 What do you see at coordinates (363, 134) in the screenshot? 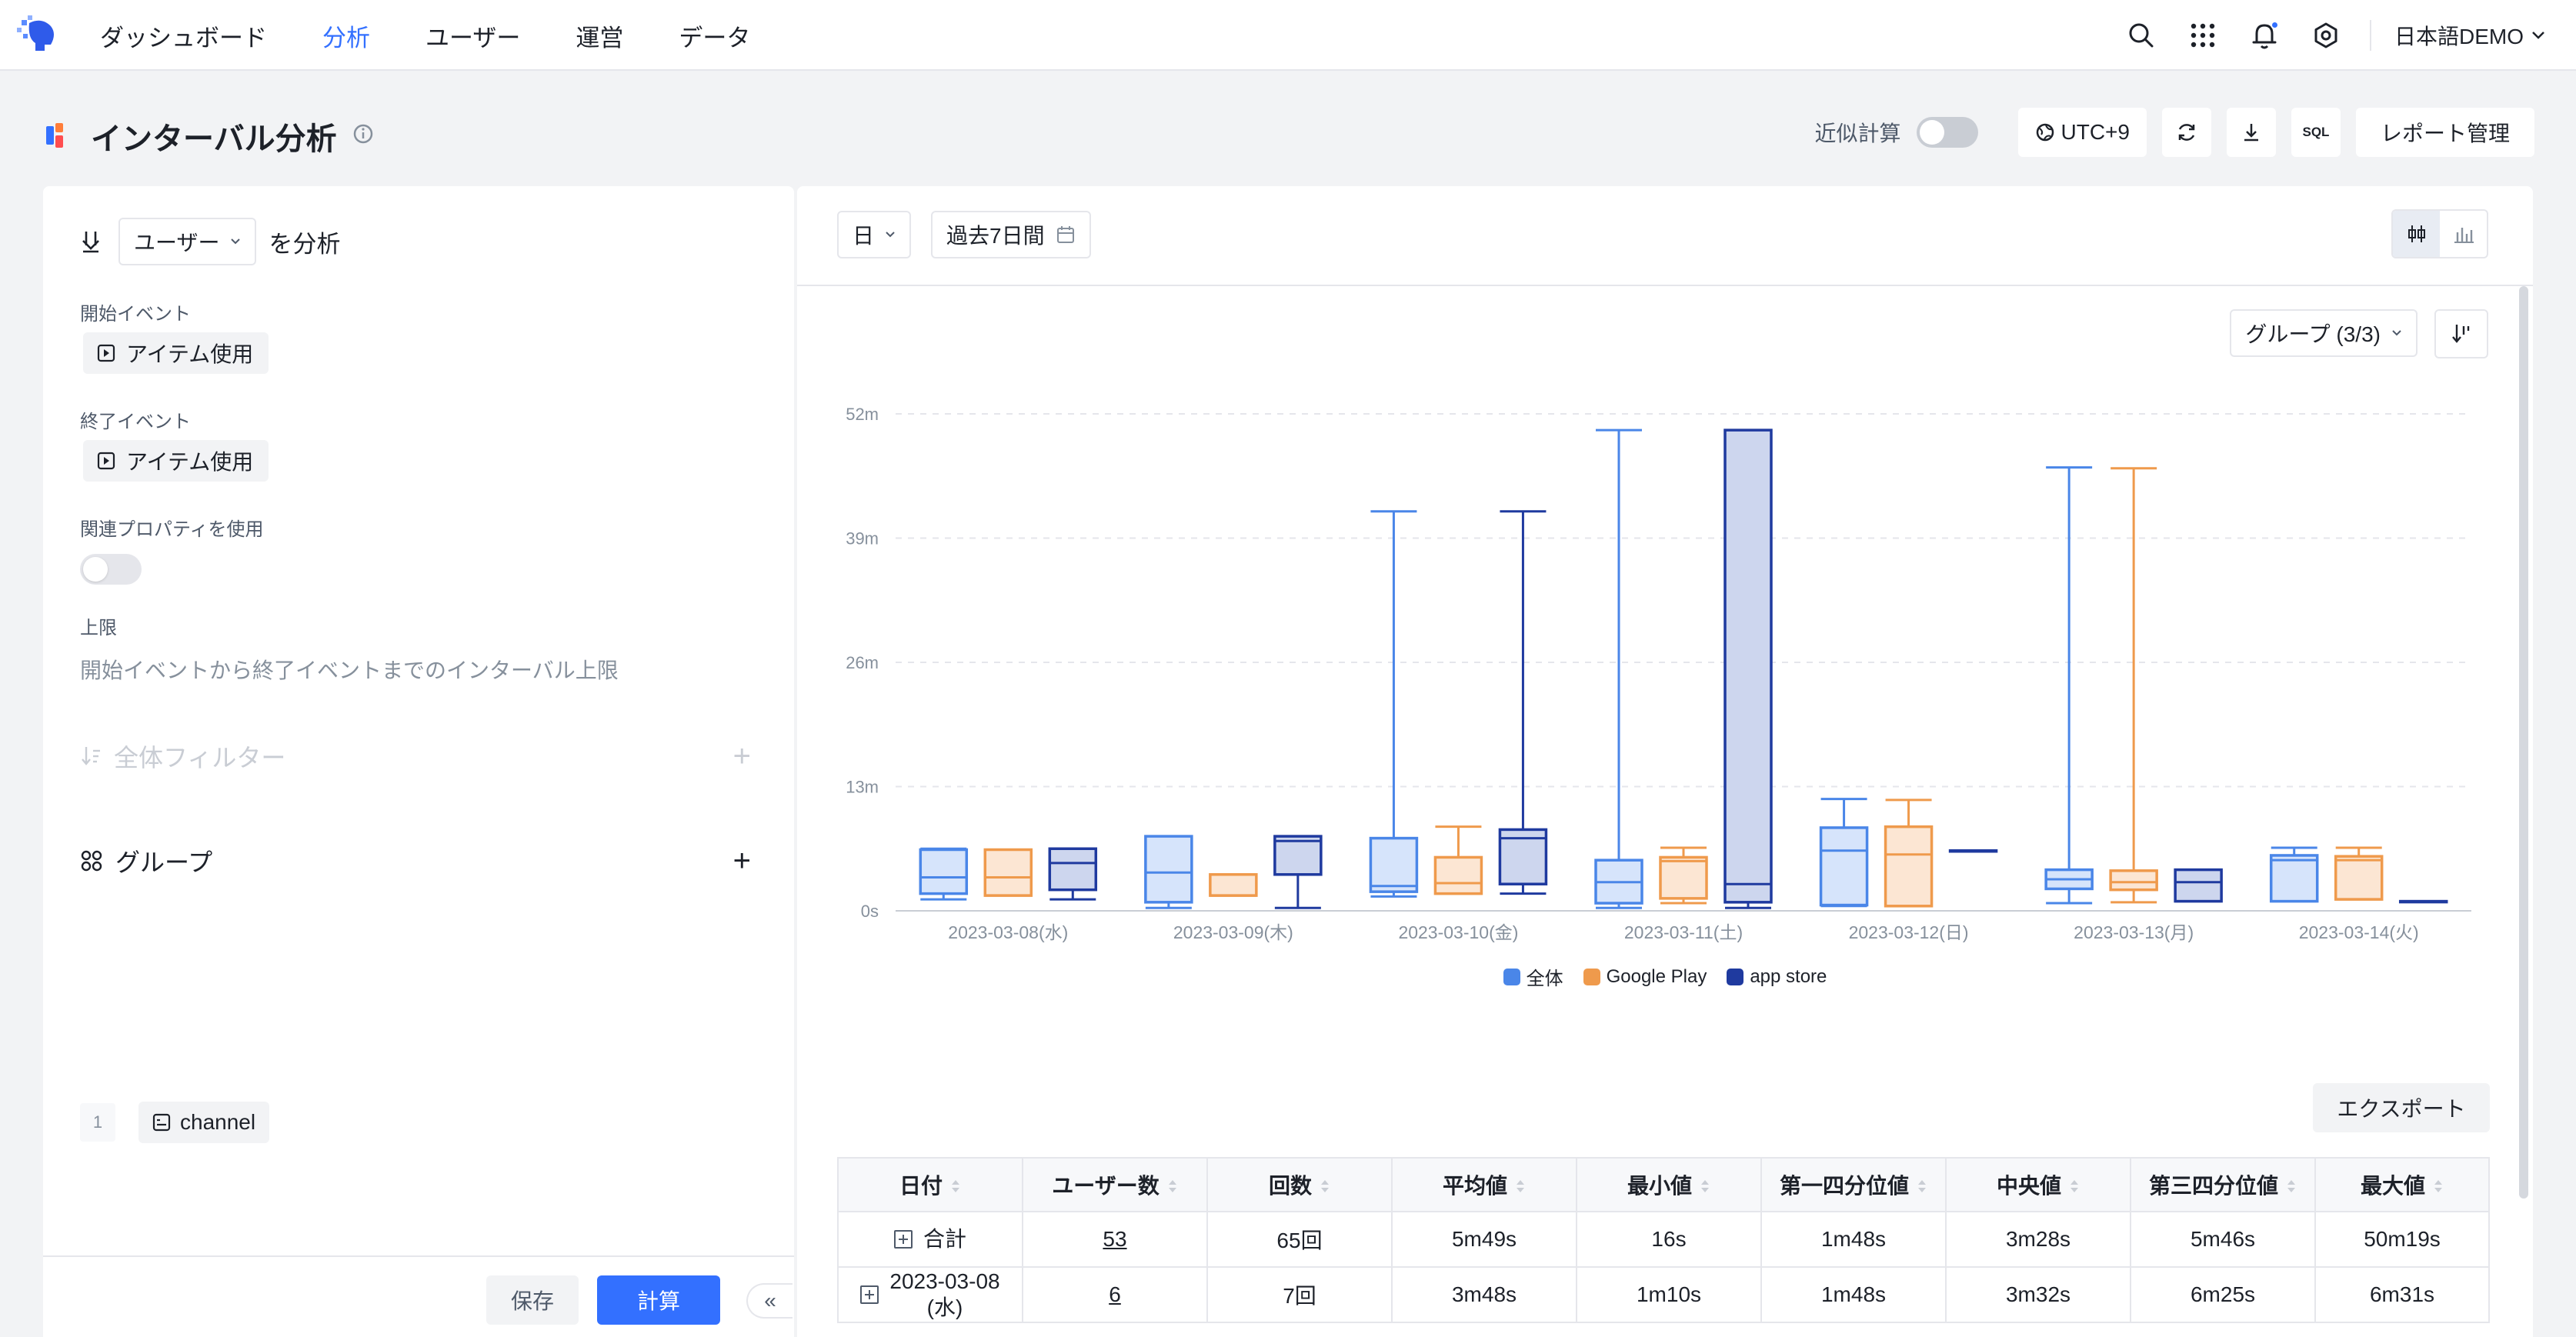
I see `info-icon` at bounding box center [363, 134].